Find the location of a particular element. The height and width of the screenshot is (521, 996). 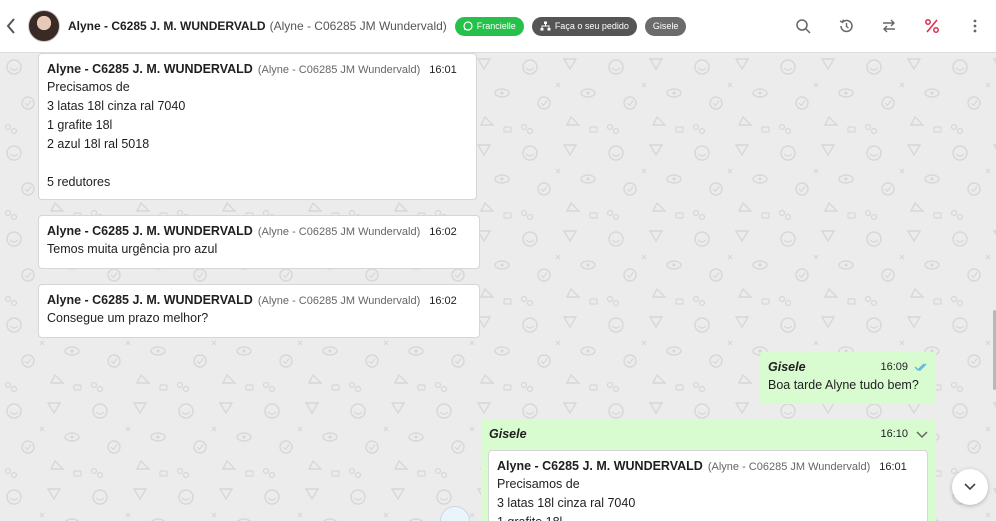

avatar is located at coordinates (44, 26).